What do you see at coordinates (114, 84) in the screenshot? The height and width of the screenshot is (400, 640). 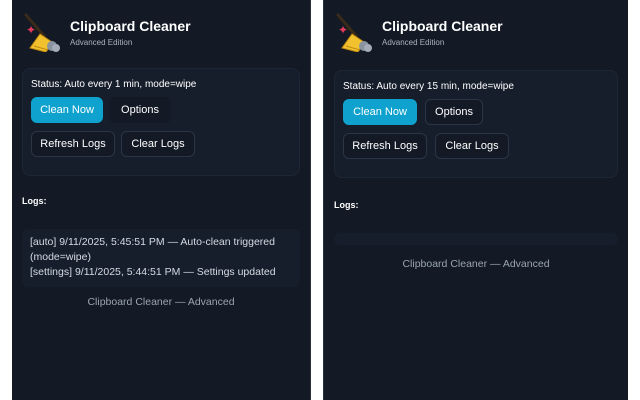 I see `status-text: Status: Auto every 1 min, mode=wipe` at bounding box center [114, 84].